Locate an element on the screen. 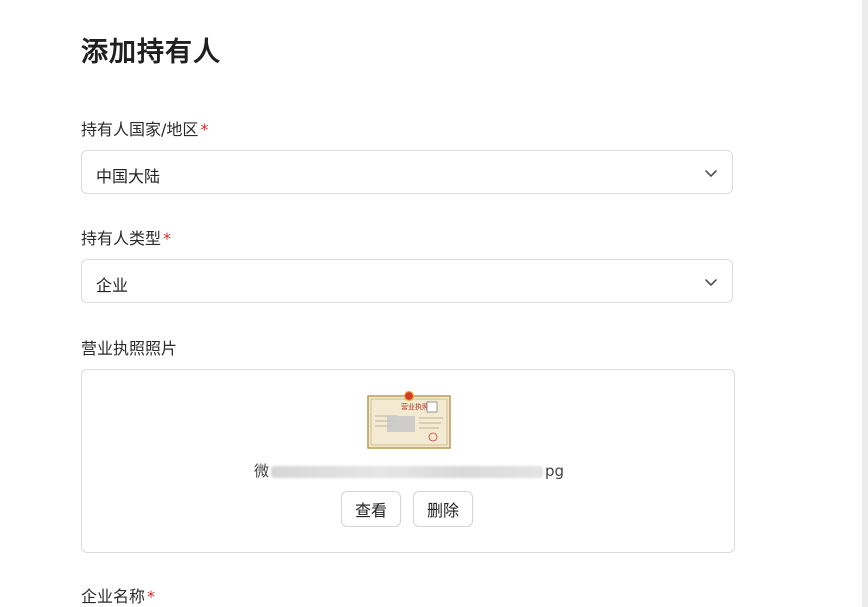 The height and width of the screenshot is (607, 868). country-label-text: 持有人国家/地区 is located at coordinates (140, 129).